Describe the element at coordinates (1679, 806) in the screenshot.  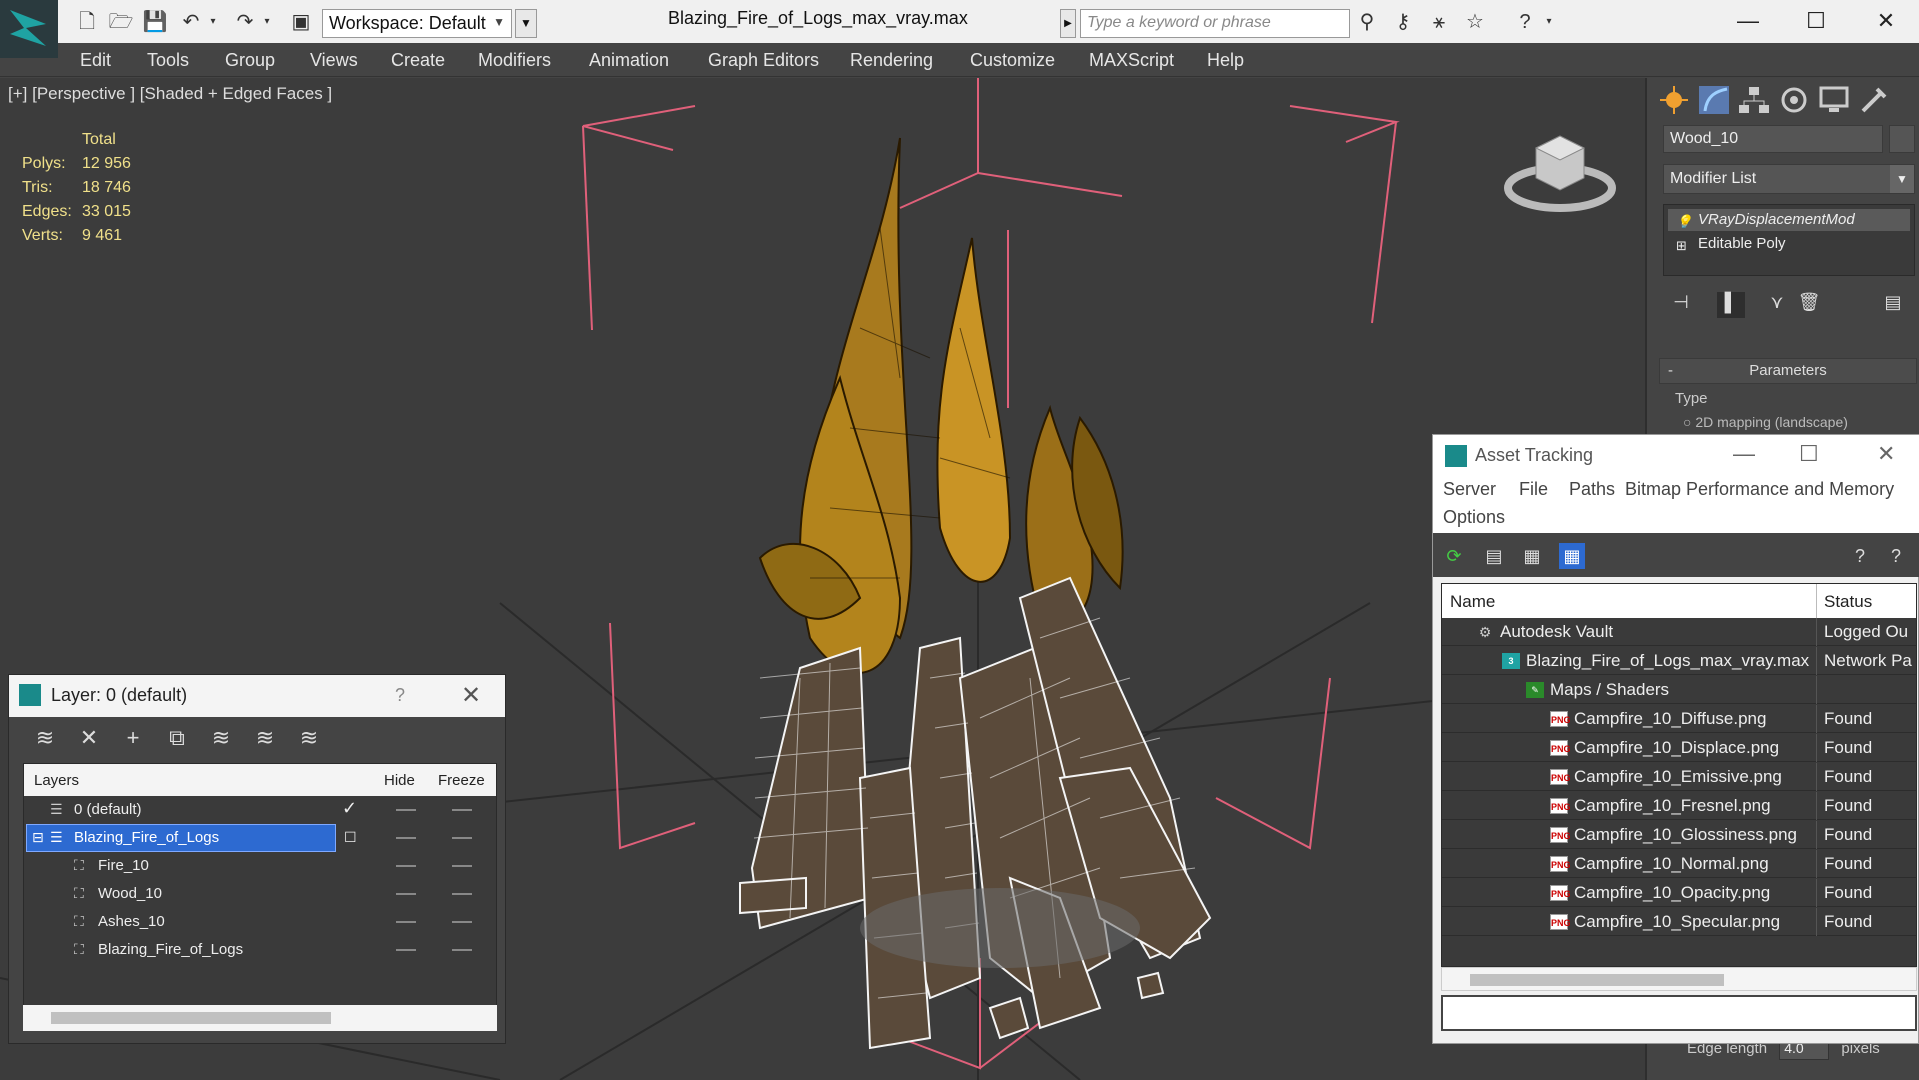
I see `asset-row: PNG Campfire_10_Fresnel.png Found` at that location.